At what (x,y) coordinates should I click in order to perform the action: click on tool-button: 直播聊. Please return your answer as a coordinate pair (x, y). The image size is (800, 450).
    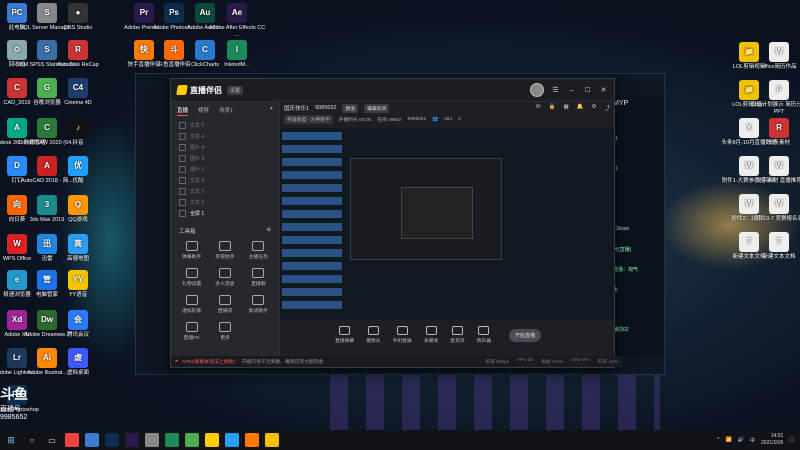
    Looking at the image, I should click on (258, 277).